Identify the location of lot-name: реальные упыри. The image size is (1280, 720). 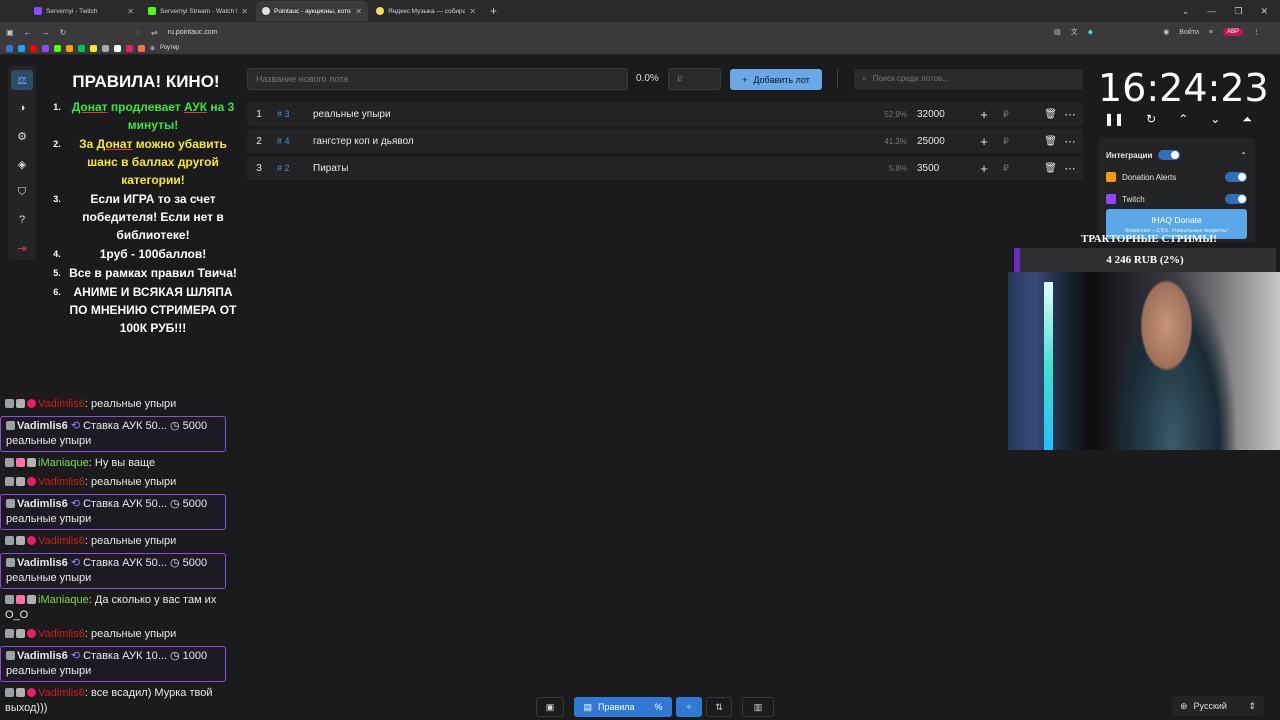
(590, 114).